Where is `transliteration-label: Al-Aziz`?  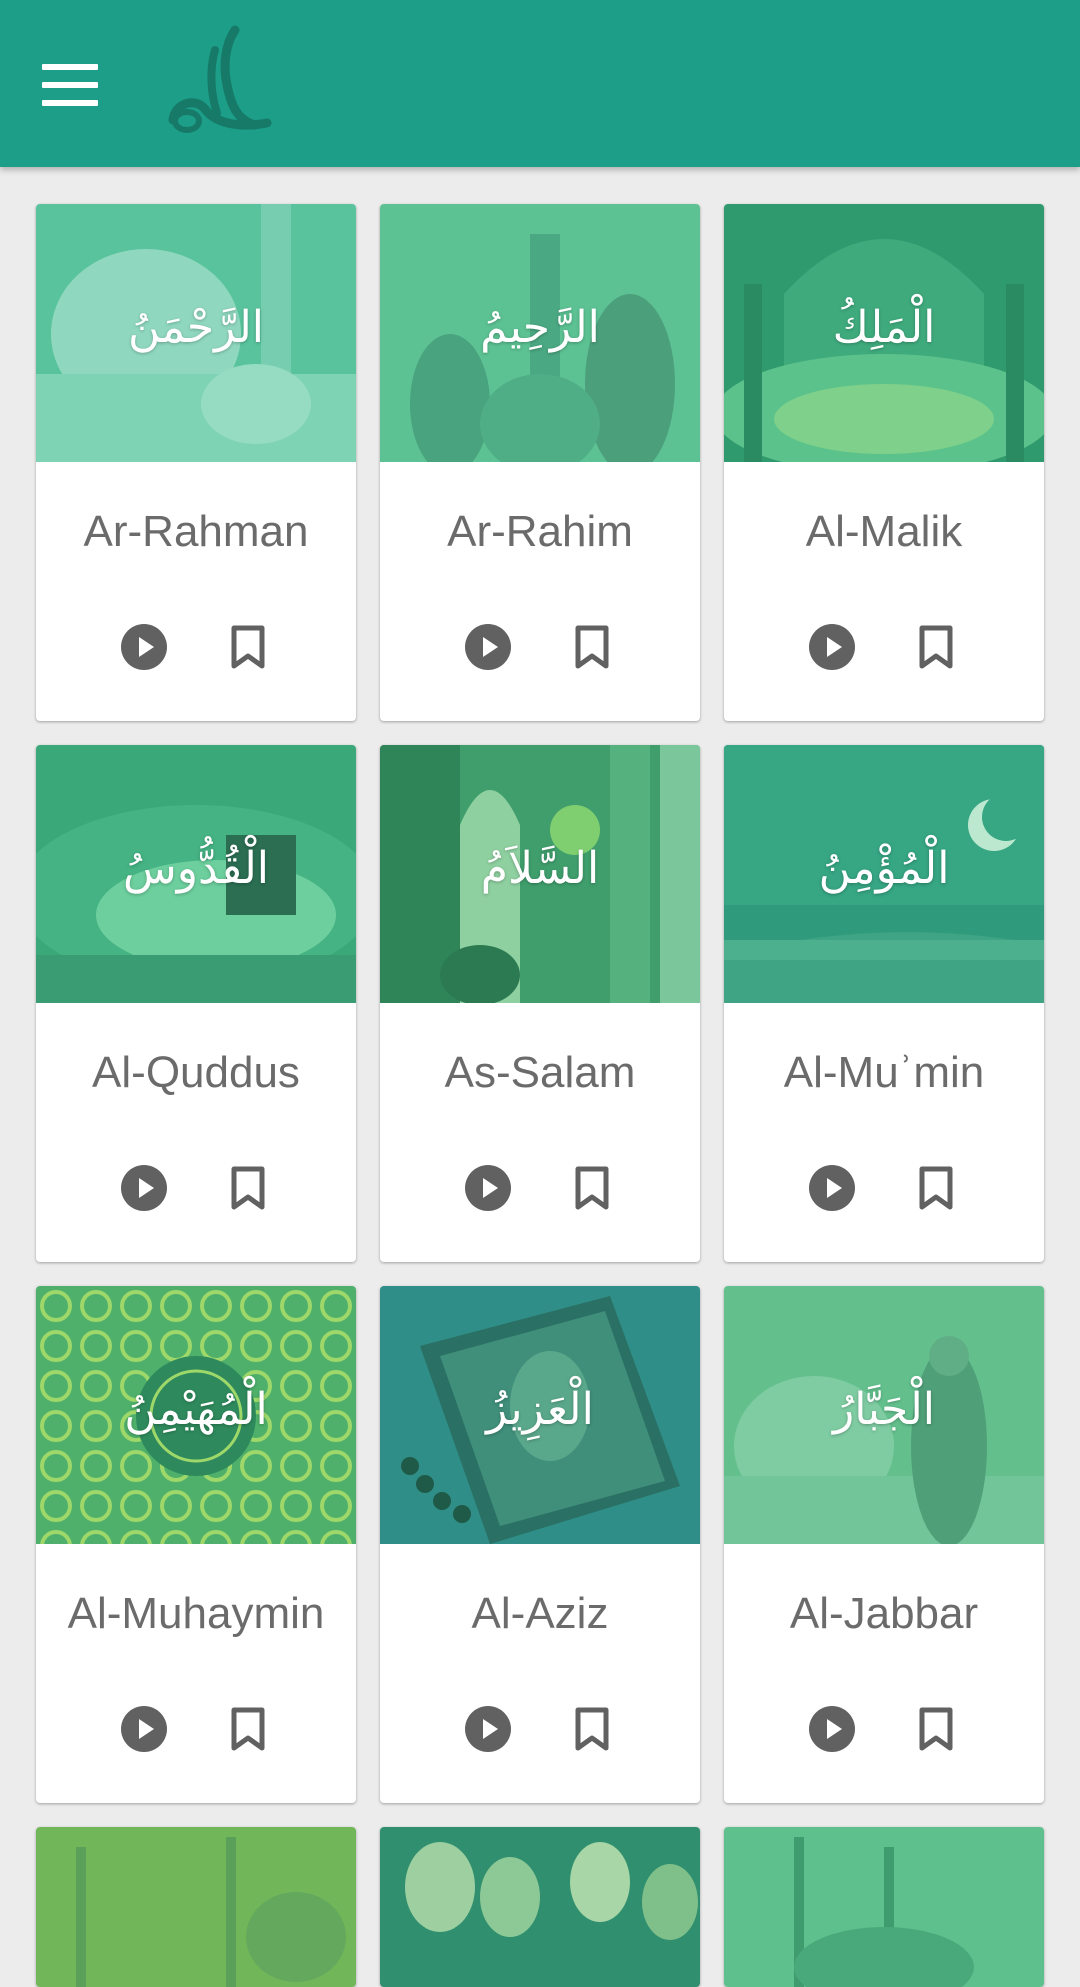
transliteration-label: Al-Aziz is located at coordinates (540, 1613).